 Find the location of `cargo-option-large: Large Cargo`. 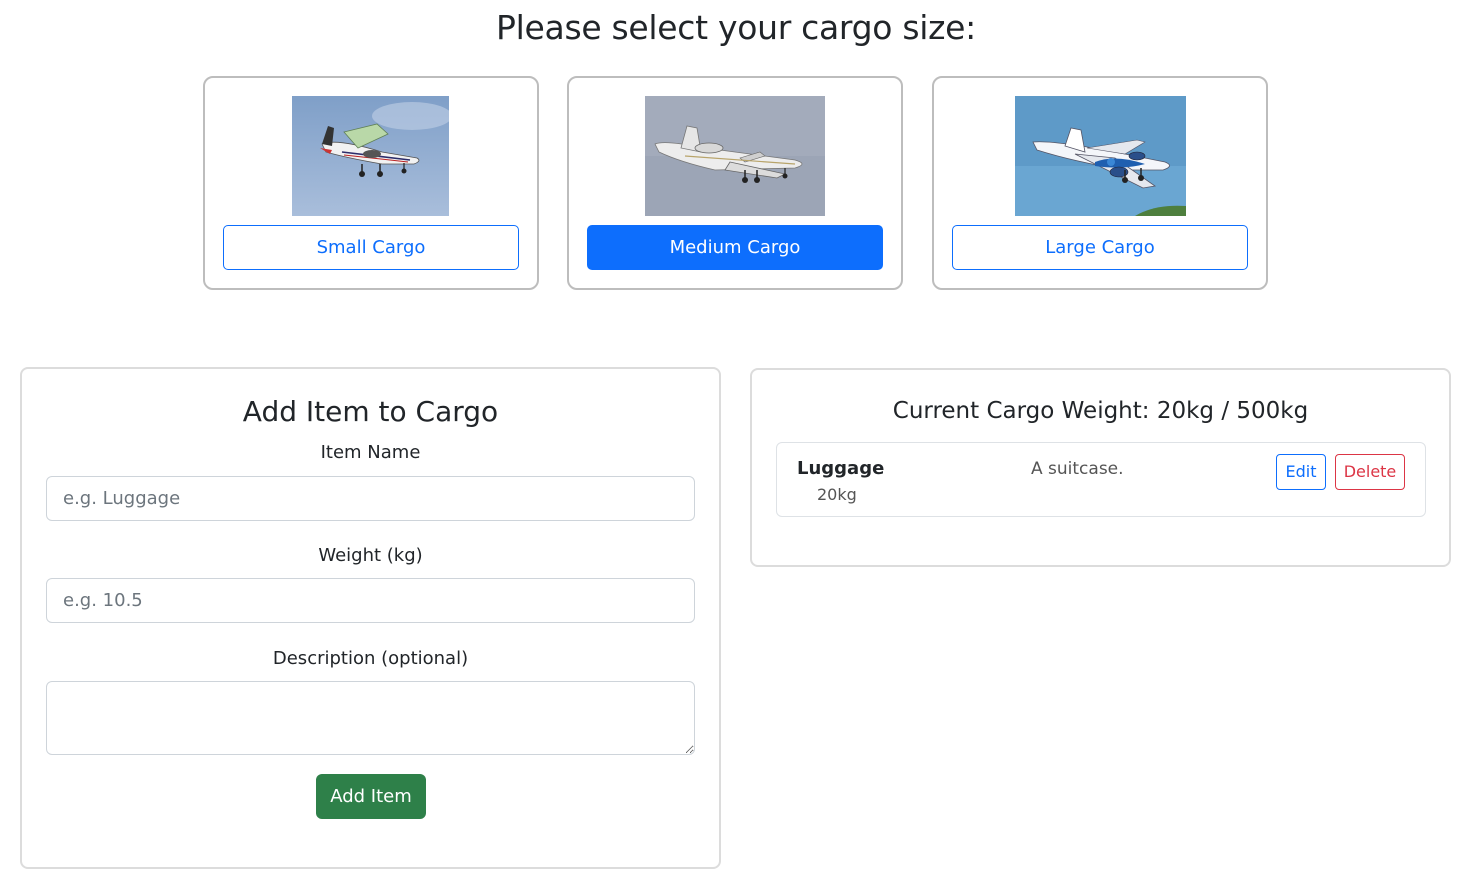

cargo-option-large: Large Cargo is located at coordinates (1100, 183).